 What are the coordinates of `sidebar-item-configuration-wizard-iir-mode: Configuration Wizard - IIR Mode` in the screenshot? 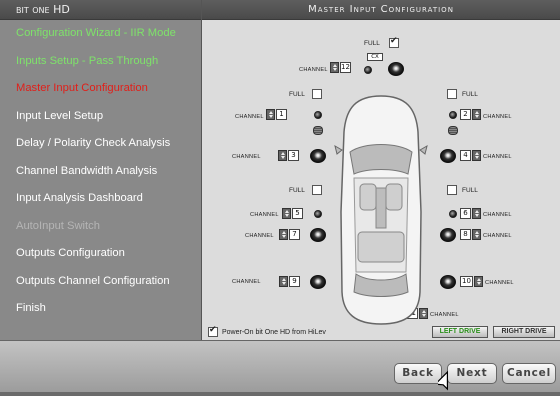 It's located at (100, 34).